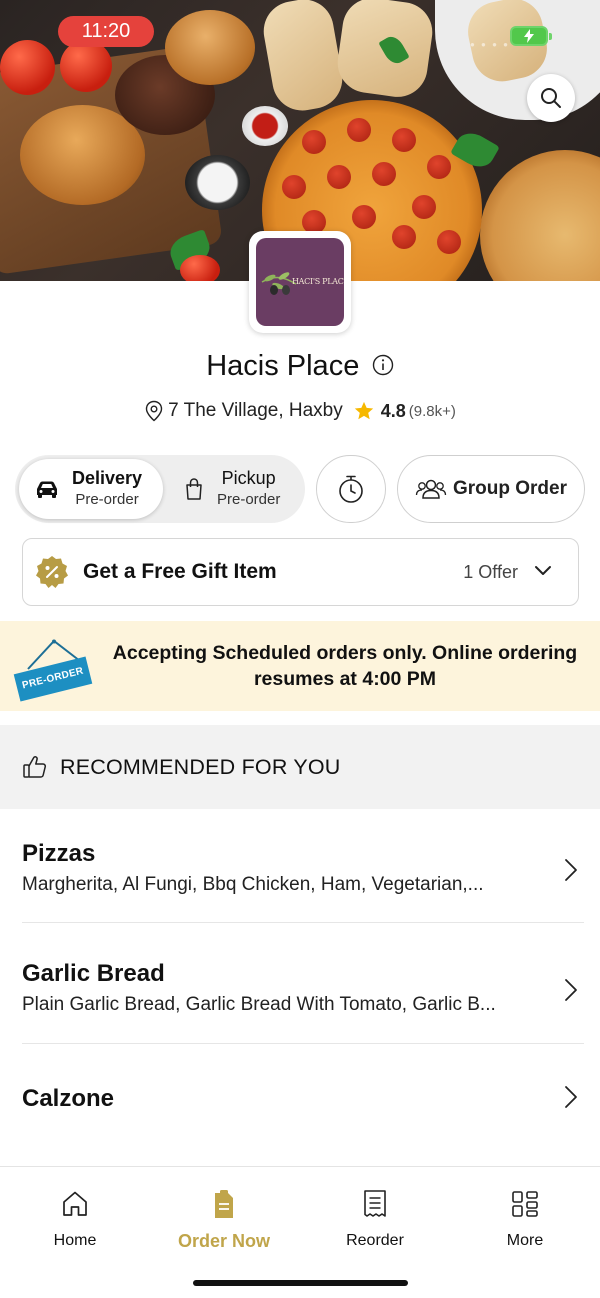 This screenshot has height=1298, width=600. I want to click on shopping-bag-icon, so click(194, 489).